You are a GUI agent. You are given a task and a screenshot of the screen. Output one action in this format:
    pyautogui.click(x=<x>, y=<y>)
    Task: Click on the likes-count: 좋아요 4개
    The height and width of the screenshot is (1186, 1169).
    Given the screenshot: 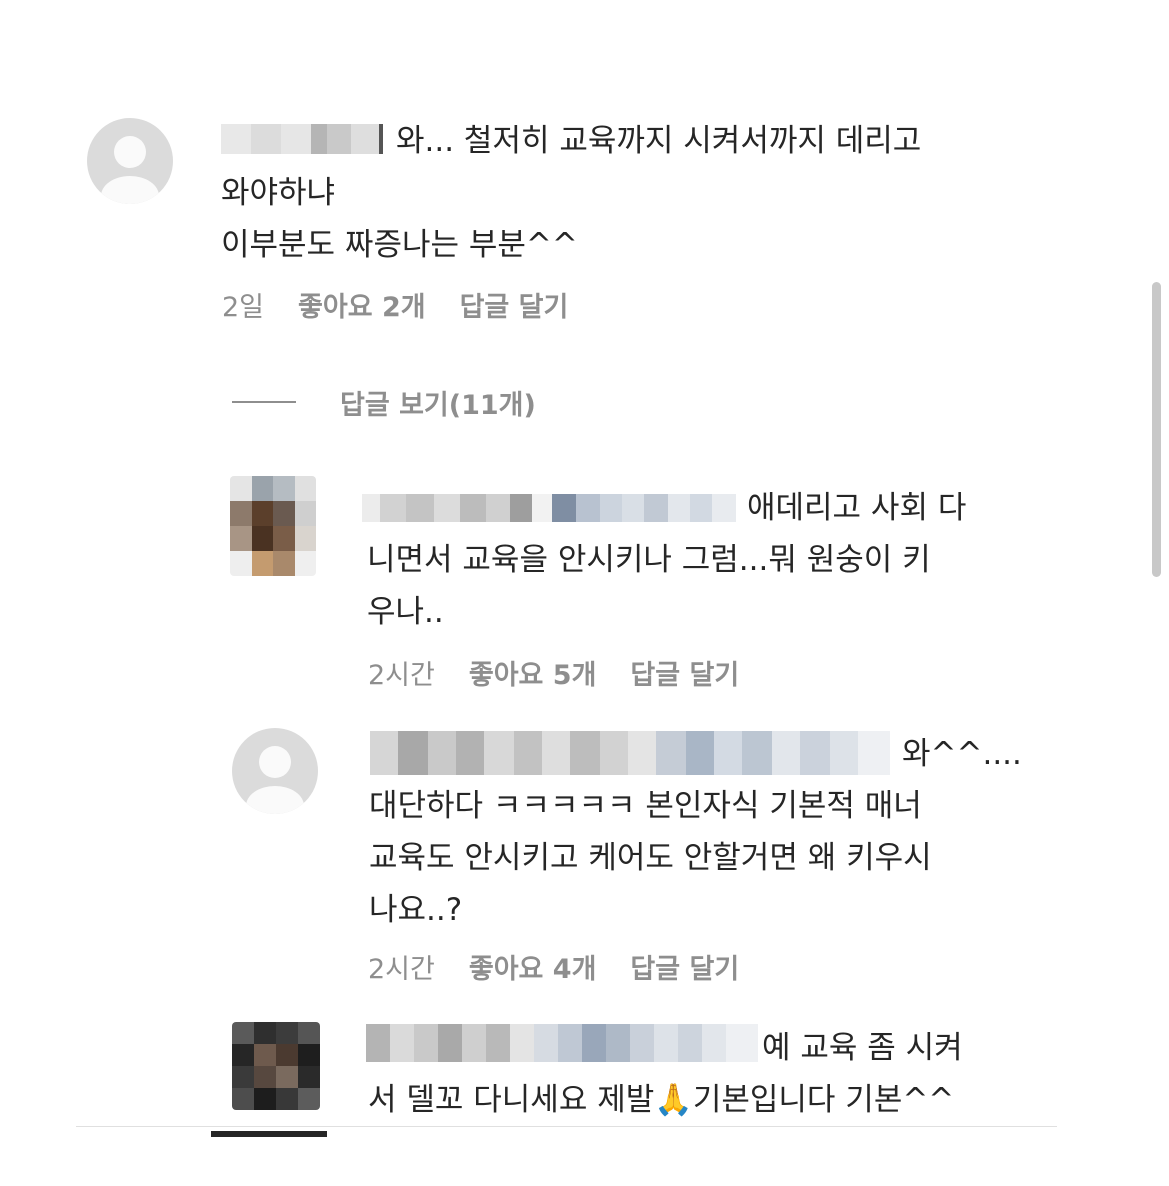 What is the action you would take?
    pyautogui.click(x=533, y=966)
    